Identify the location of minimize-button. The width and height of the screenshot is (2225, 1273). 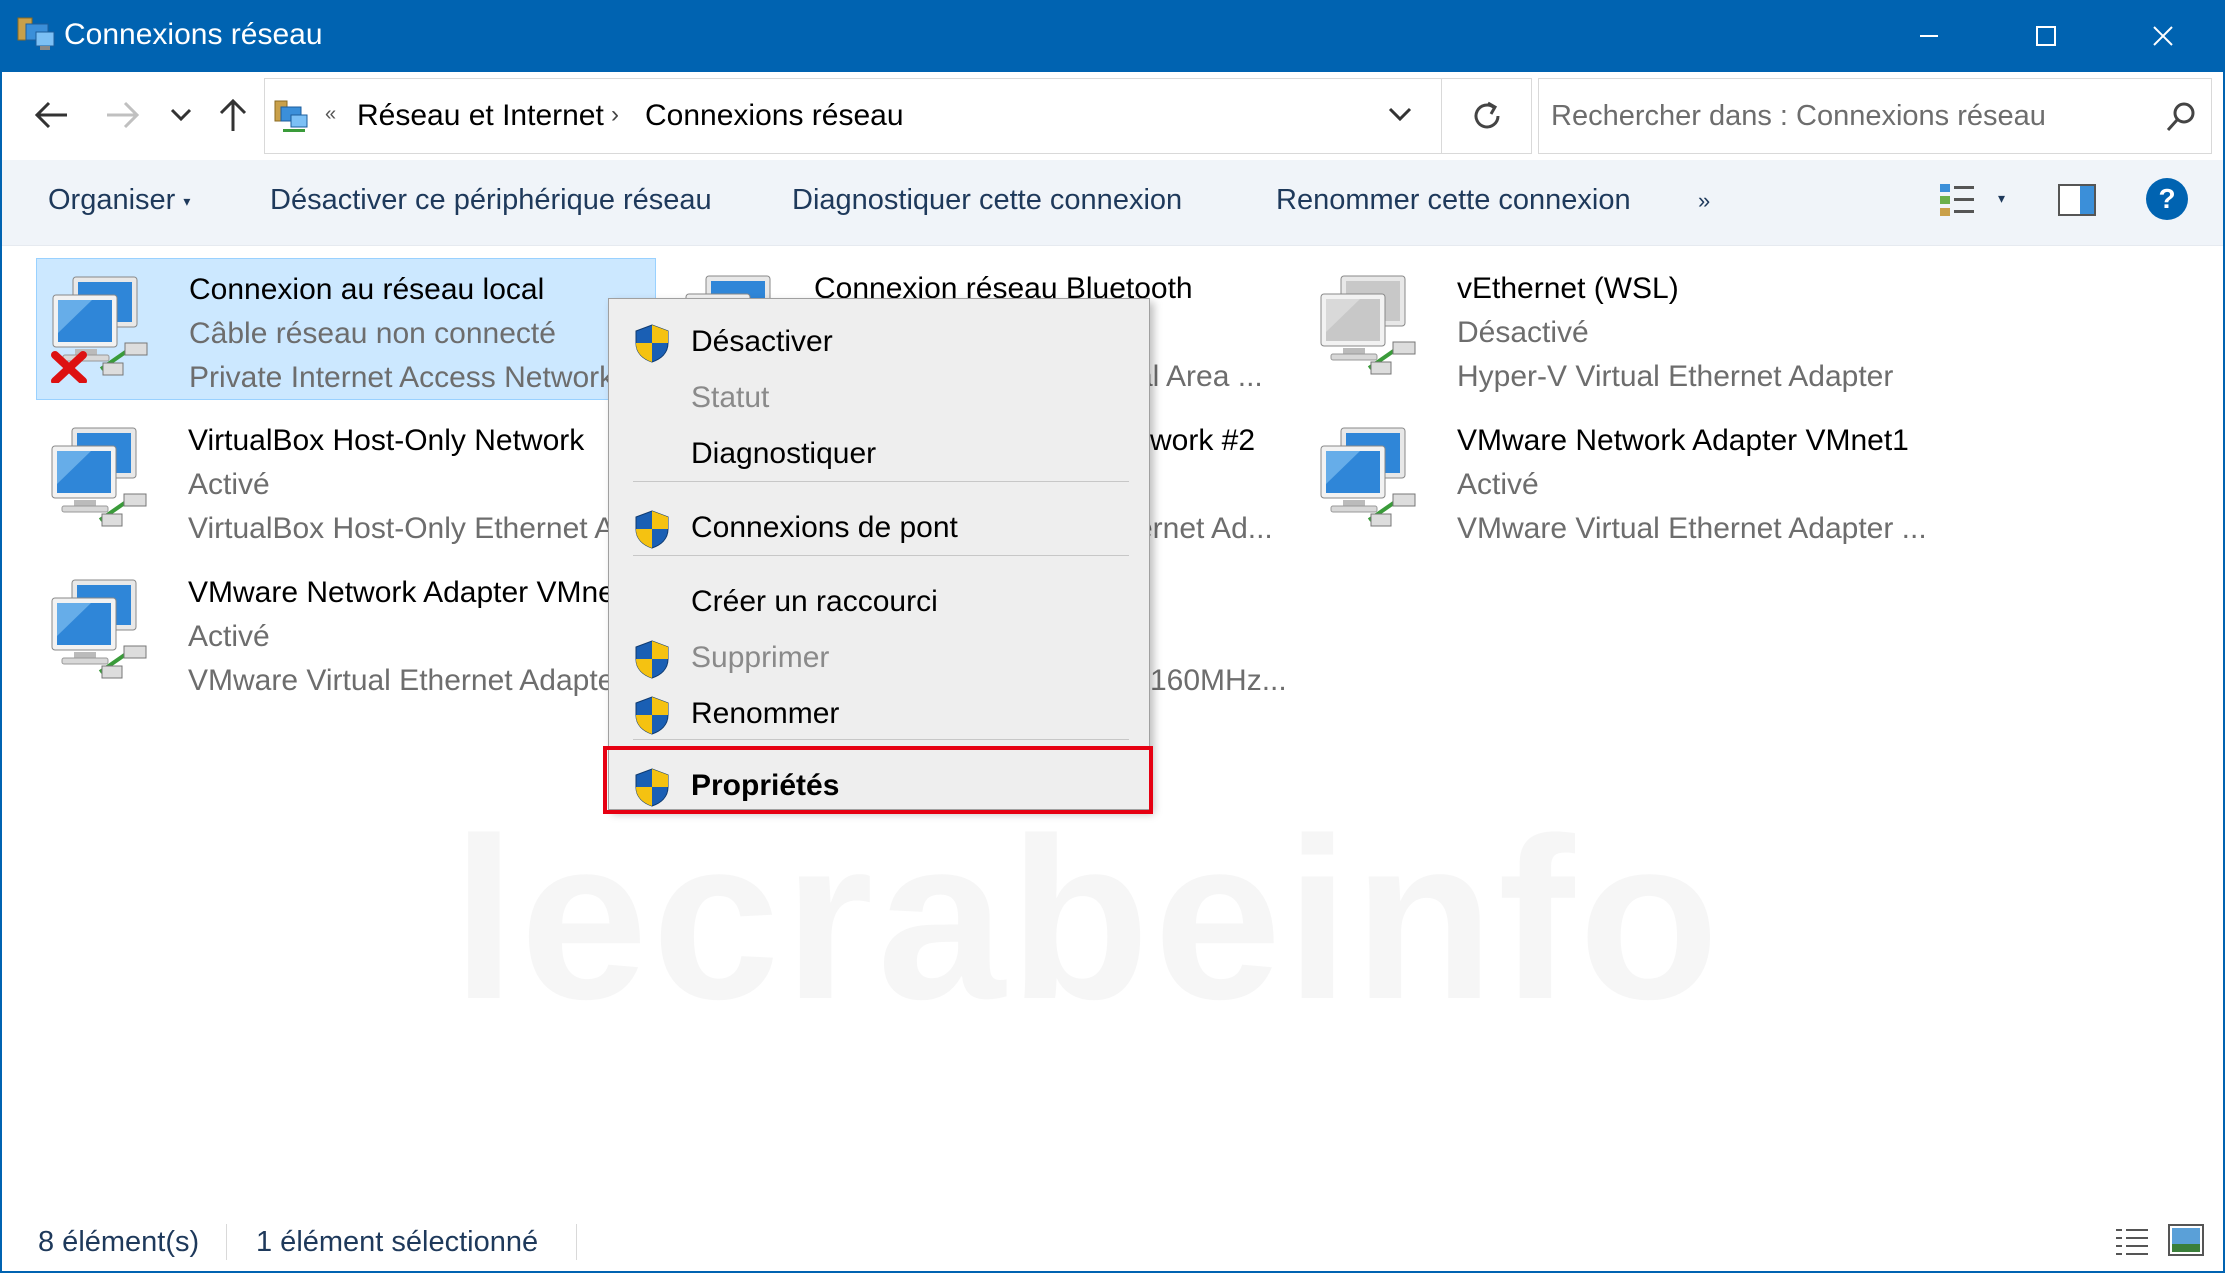
(1929, 36).